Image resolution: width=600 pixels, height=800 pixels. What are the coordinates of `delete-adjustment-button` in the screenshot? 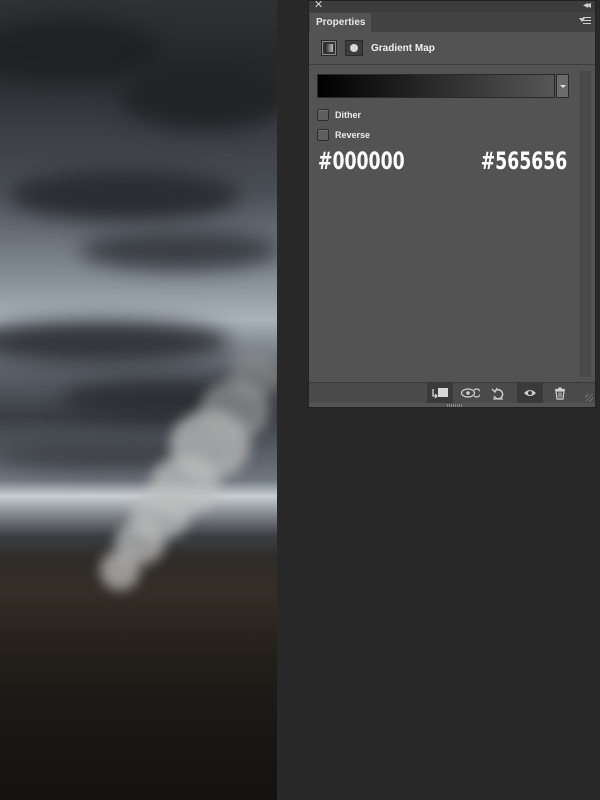 It's located at (560, 393).